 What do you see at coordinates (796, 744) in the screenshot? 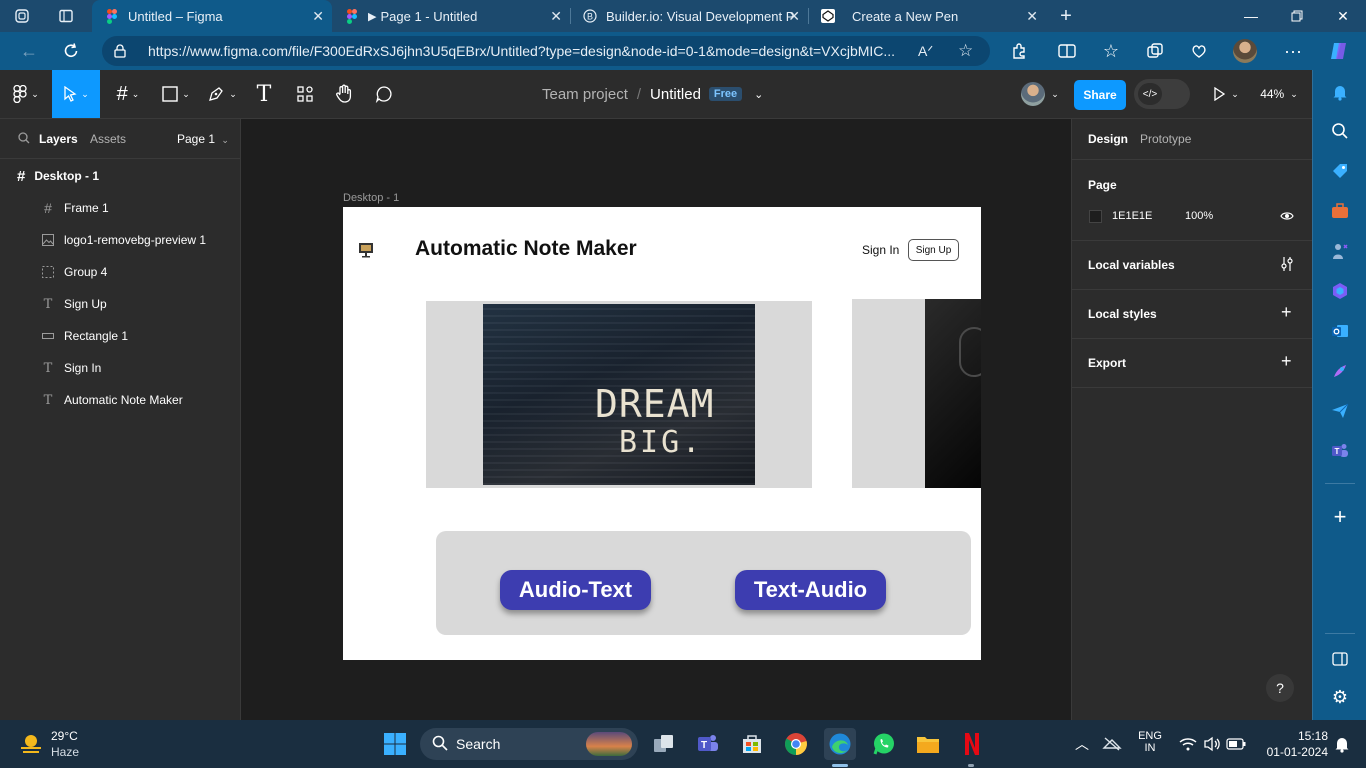
I see `chrome-icon` at bounding box center [796, 744].